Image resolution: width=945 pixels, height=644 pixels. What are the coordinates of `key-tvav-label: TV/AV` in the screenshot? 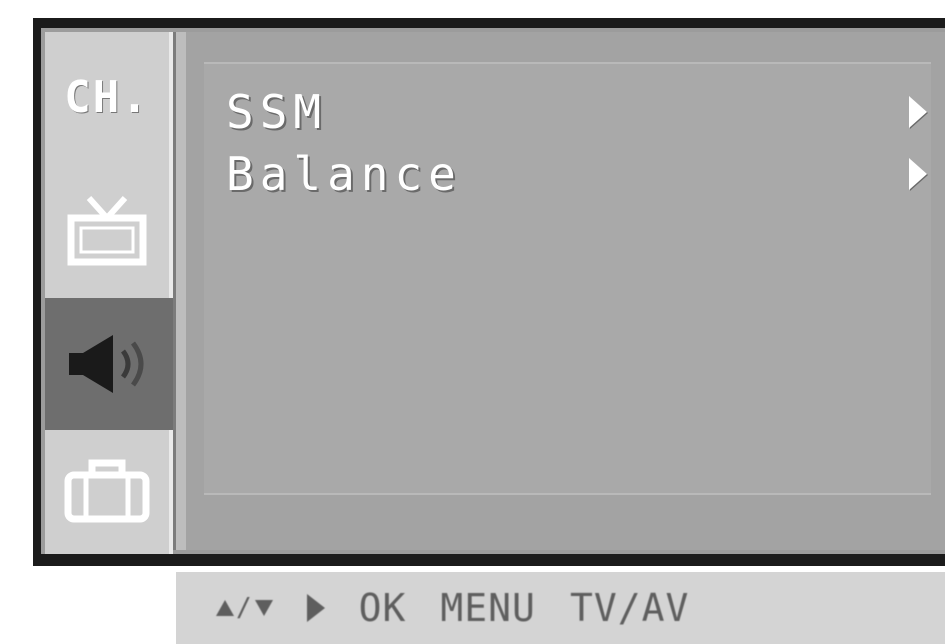 It's located at (629, 608).